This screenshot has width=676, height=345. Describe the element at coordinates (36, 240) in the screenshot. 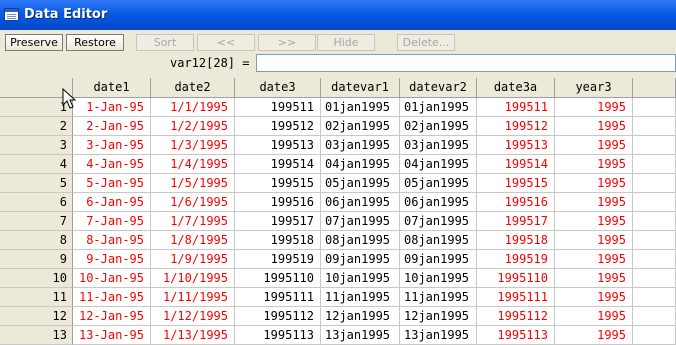

I see `row-number: 8` at that location.